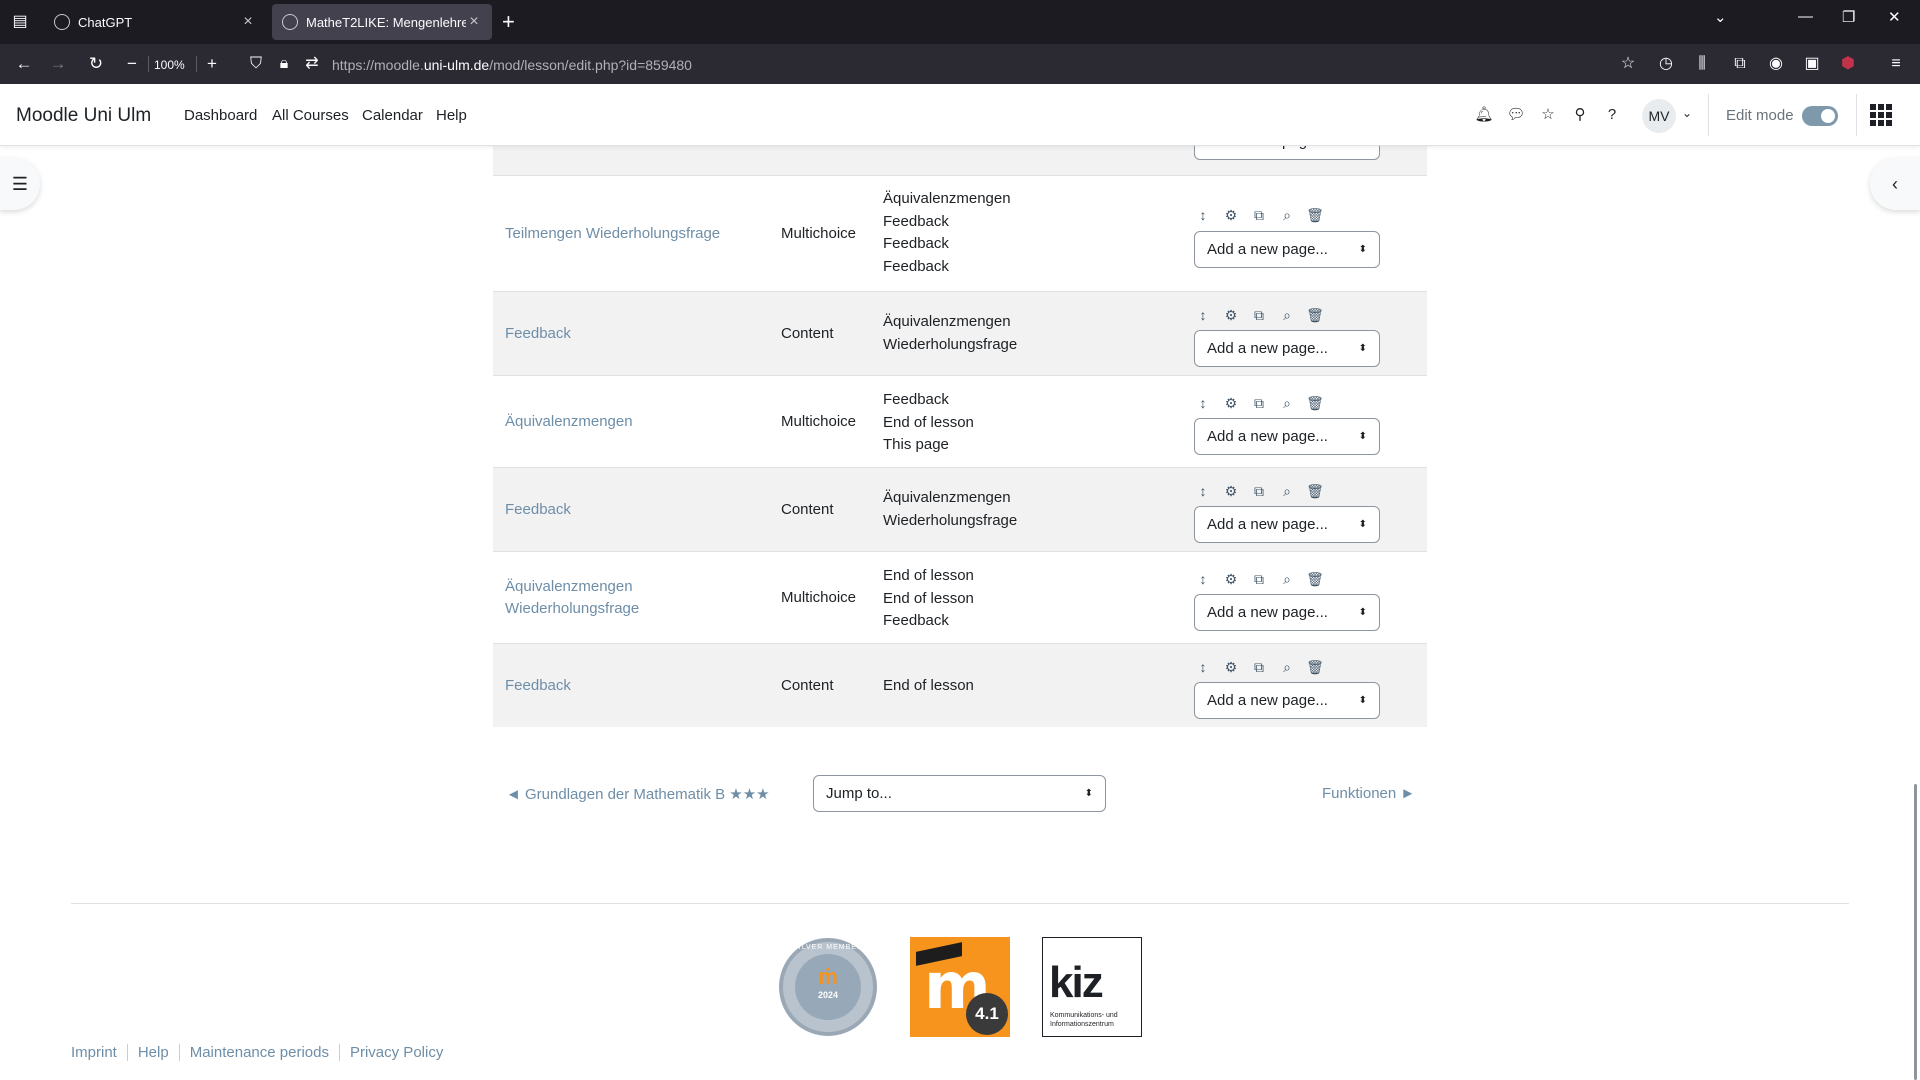  I want to click on nav-calendar: Calendar, so click(392, 115).